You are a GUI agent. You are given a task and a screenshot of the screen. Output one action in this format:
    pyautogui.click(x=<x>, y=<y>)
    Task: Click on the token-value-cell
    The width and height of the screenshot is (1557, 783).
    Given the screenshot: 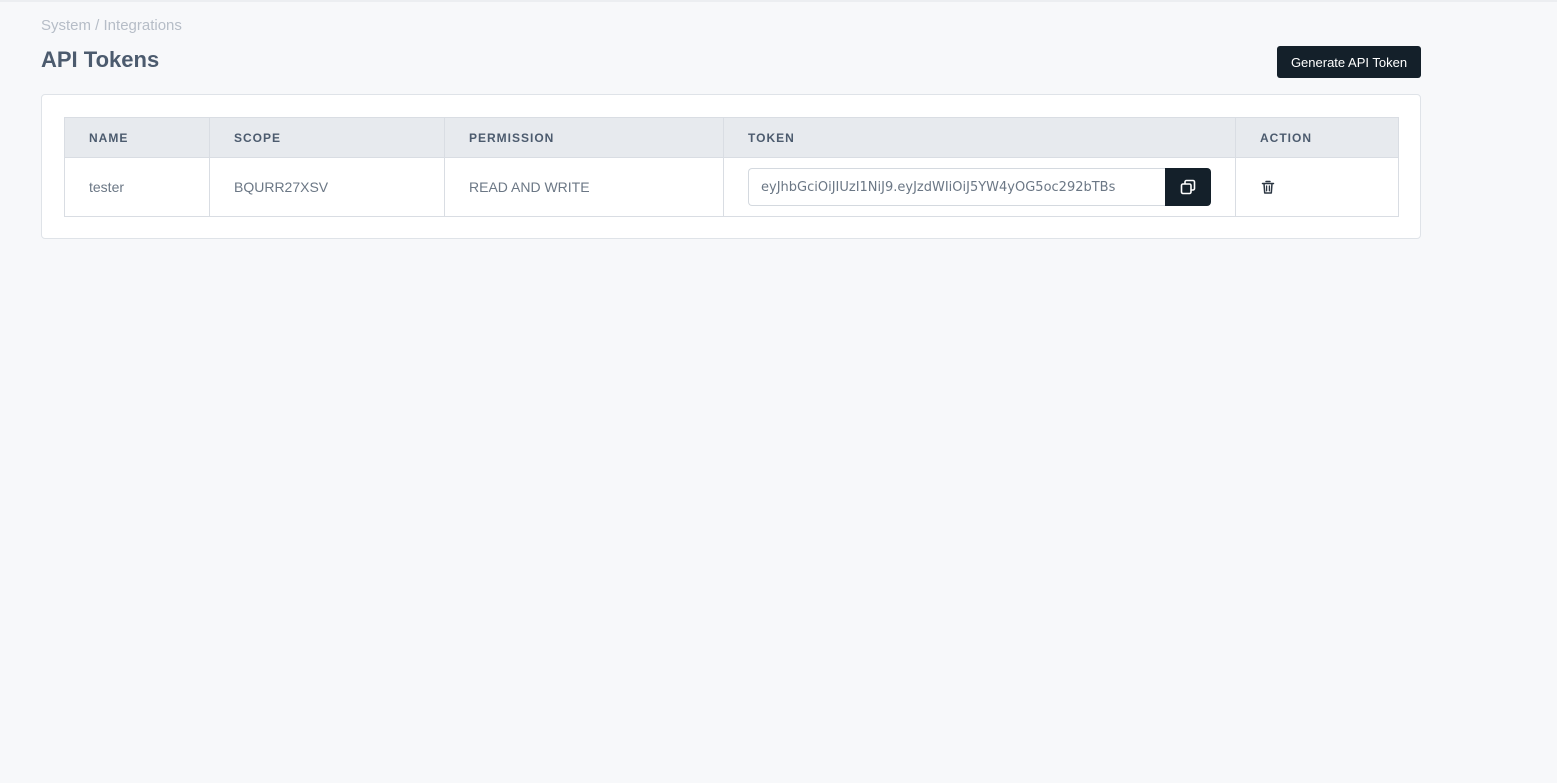 What is the action you would take?
    pyautogui.click(x=979, y=187)
    